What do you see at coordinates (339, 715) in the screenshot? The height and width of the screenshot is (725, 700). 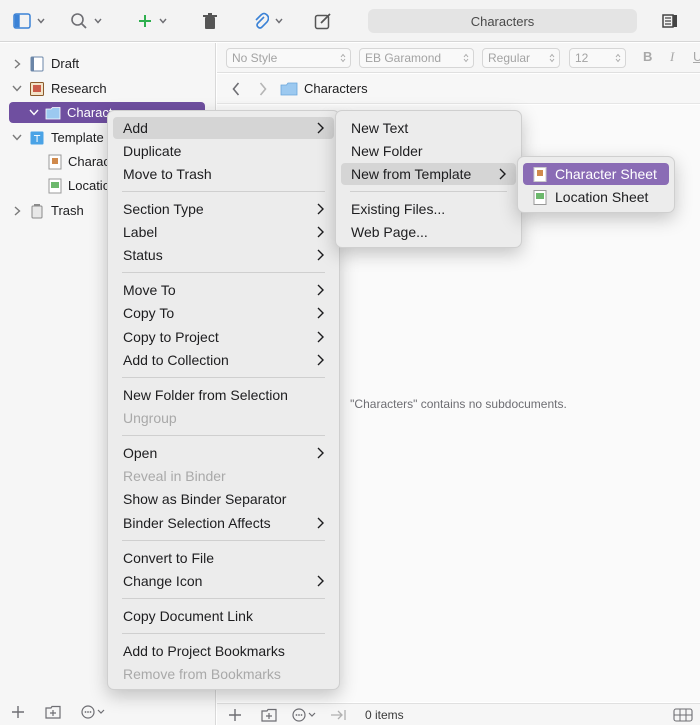 I see `goto-icon` at bounding box center [339, 715].